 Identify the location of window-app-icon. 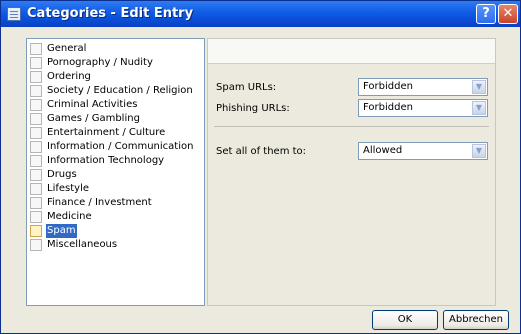
(14, 14).